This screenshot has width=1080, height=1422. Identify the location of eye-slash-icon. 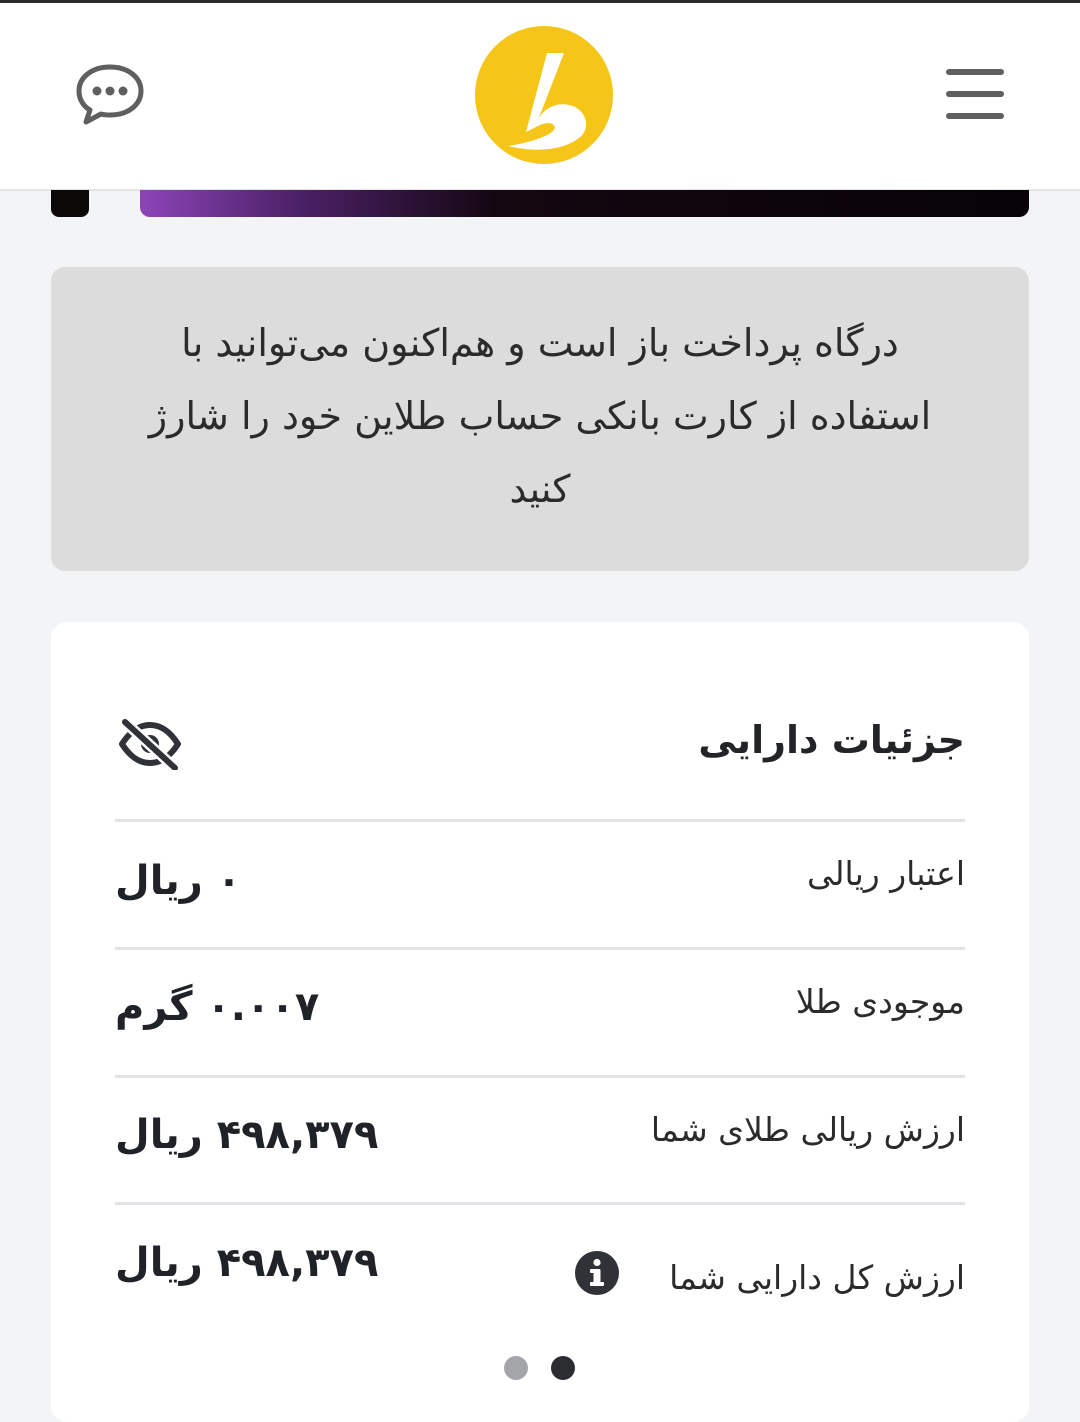
(150, 744).